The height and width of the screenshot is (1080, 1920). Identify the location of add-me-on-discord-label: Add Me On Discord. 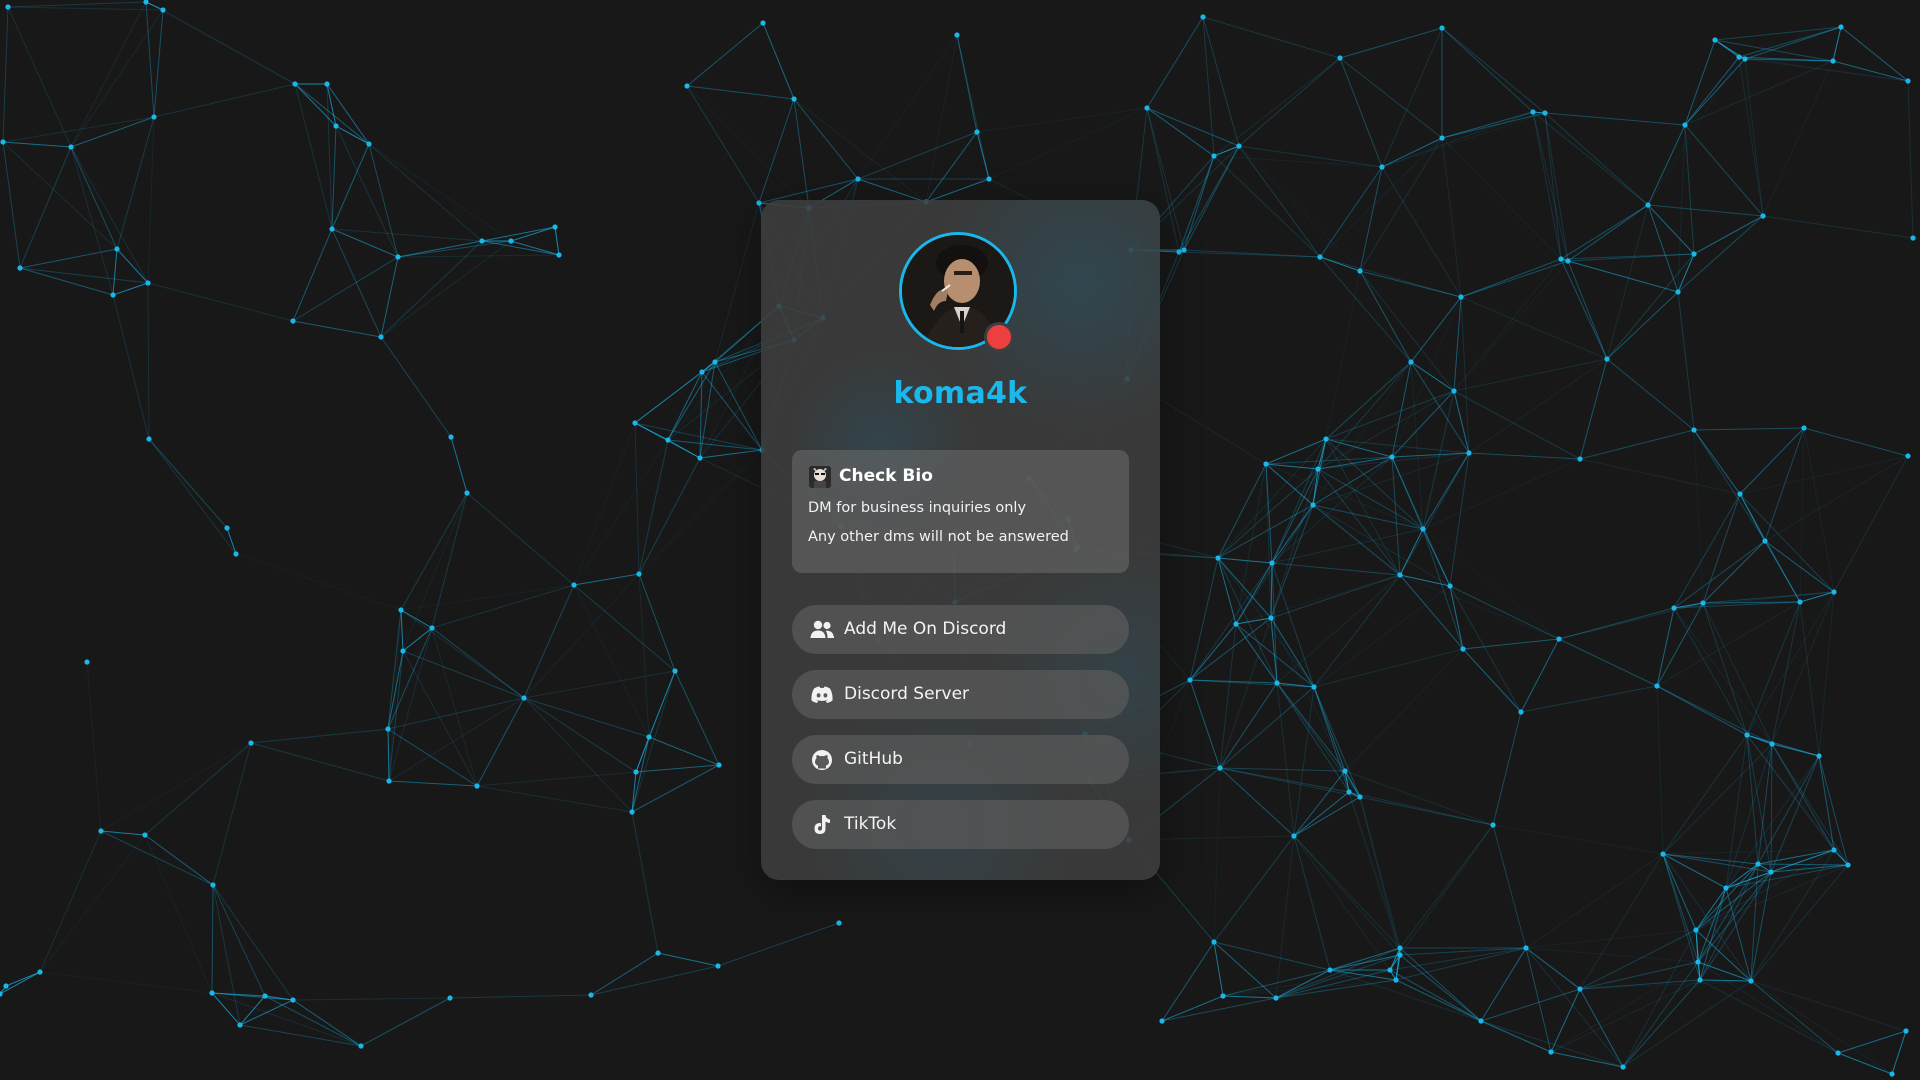
(925, 629).